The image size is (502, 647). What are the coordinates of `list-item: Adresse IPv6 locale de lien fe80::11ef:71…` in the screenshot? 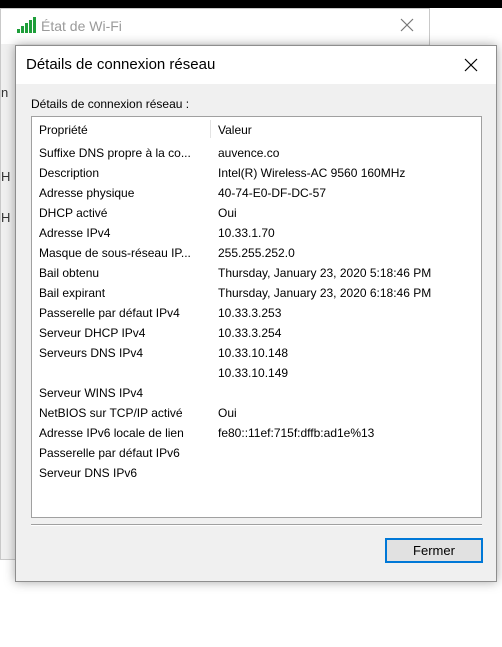 It's located at (256, 434).